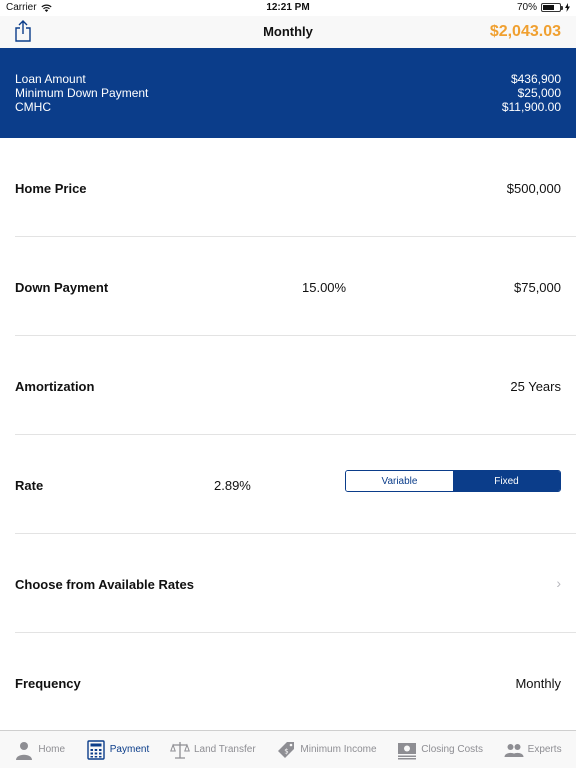  I want to click on tab-closing-costs: Closing Costs, so click(440, 750).